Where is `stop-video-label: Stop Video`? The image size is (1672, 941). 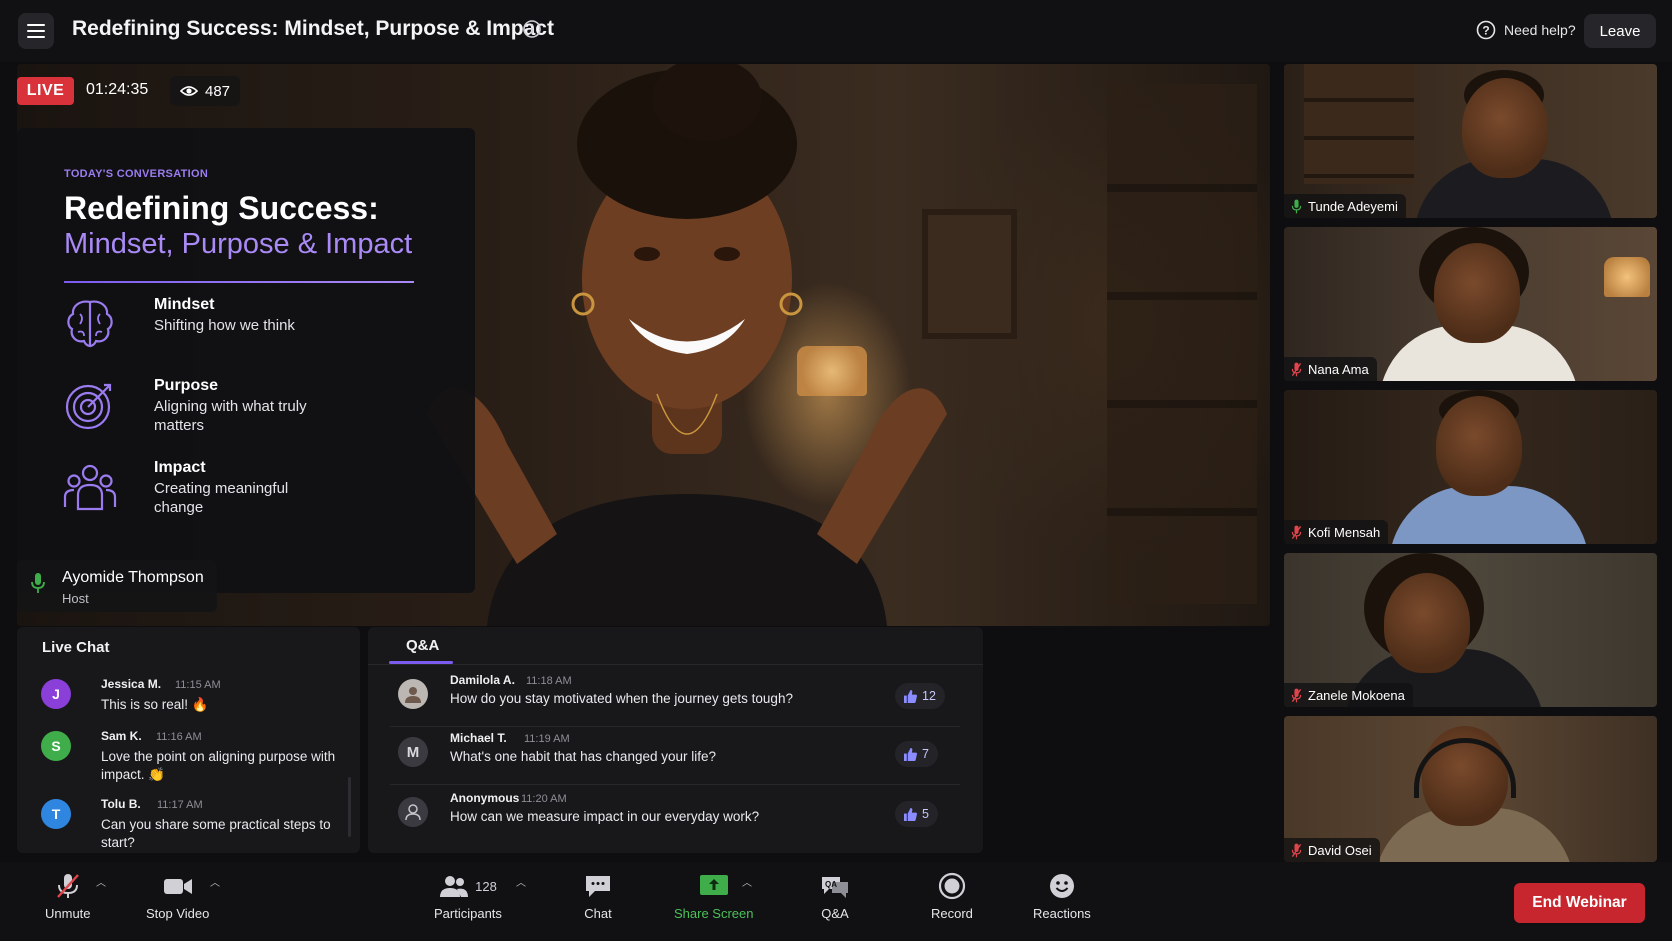 stop-video-label: Stop Video is located at coordinates (178, 913).